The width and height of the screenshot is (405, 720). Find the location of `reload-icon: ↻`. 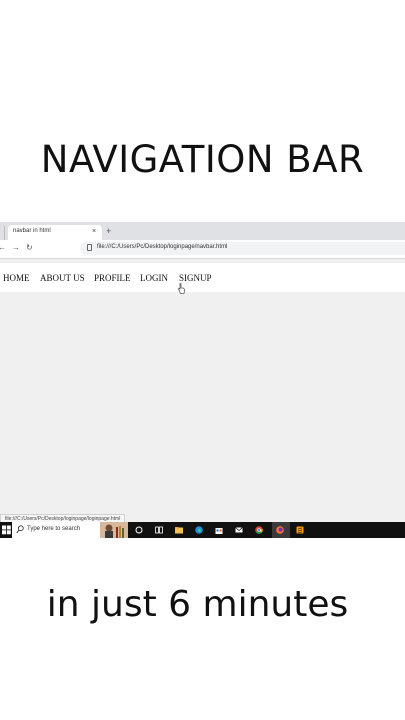

reload-icon: ↻ is located at coordinates (29, 248).